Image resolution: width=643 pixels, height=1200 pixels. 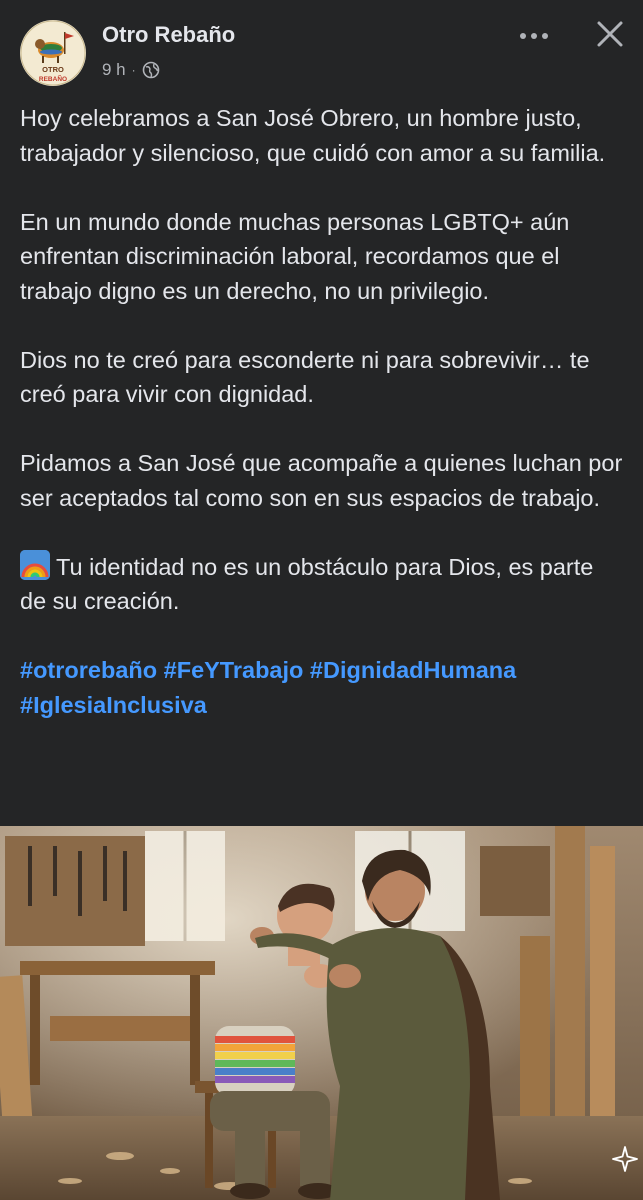 I want to click on close-button, so click(x=610, y=34).